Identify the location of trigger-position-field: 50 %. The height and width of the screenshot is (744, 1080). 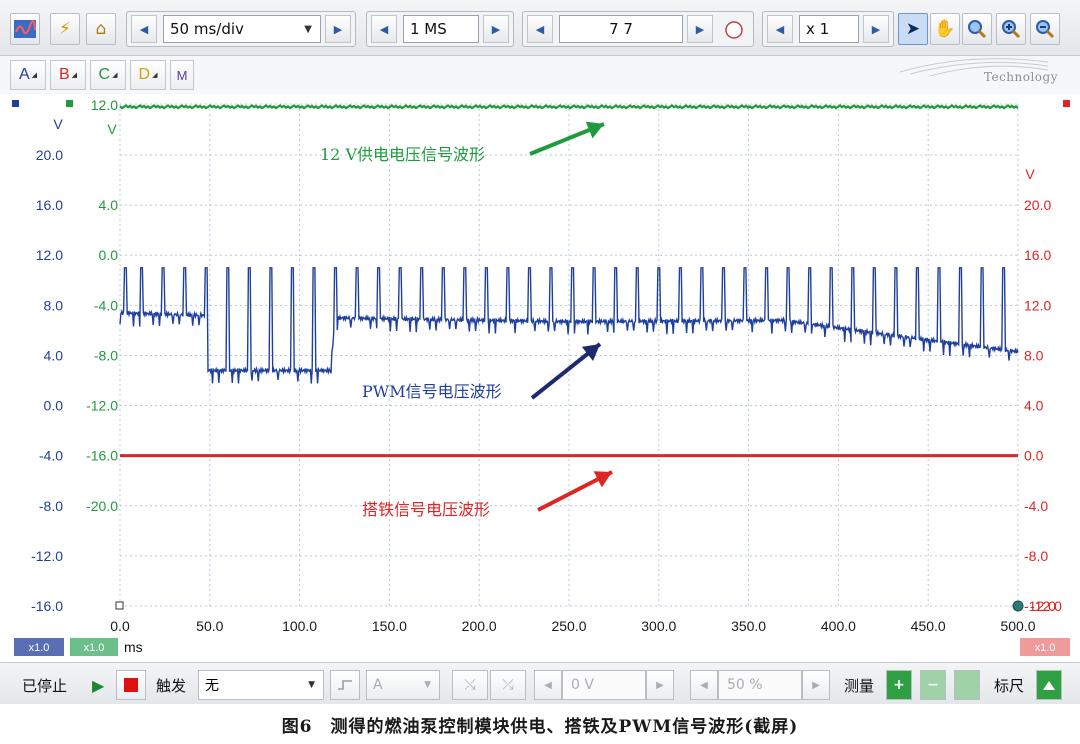
(760, 685).